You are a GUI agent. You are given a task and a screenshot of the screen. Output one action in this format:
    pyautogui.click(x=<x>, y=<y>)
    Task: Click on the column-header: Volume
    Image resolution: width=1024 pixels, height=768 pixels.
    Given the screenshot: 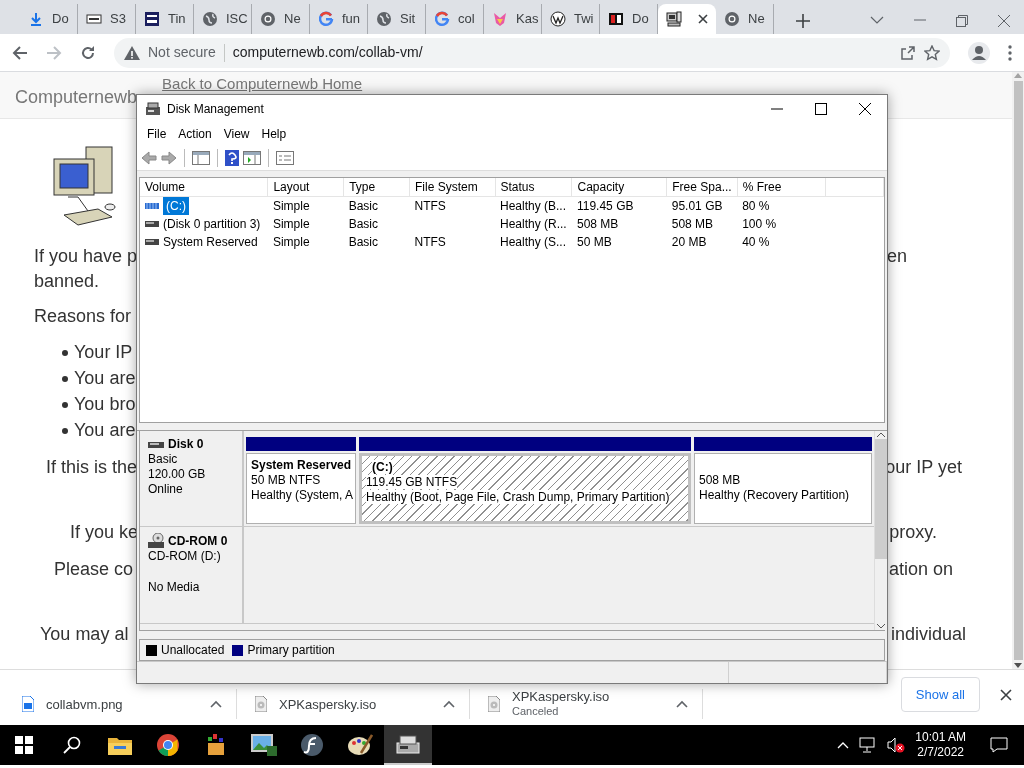 What is the action you would take?
    pyautogui.click(x=204, y=187)
    